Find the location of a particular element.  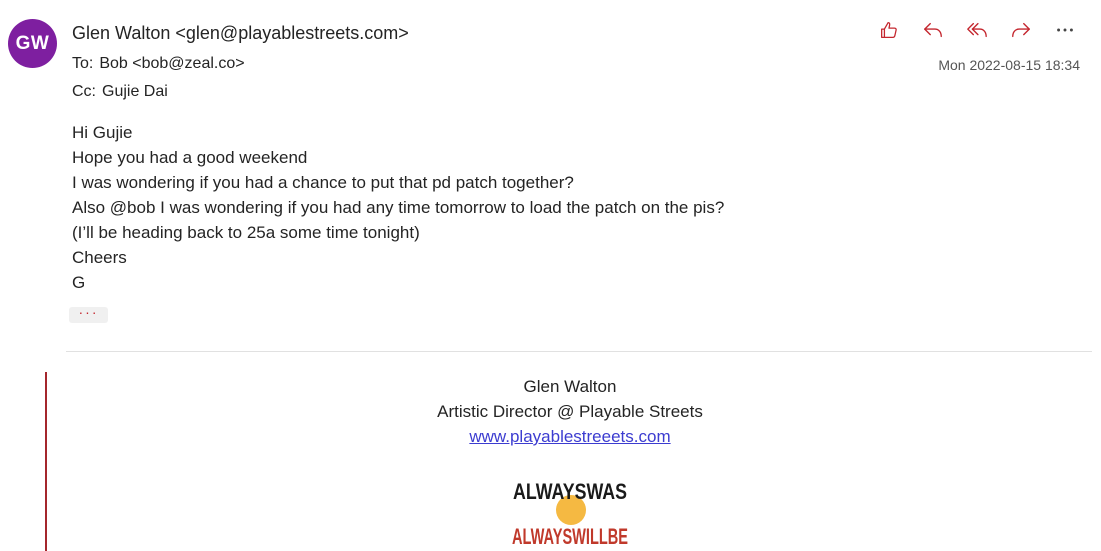

signature-link: www.playablestreeets.com is located at coordinates (569, 436).